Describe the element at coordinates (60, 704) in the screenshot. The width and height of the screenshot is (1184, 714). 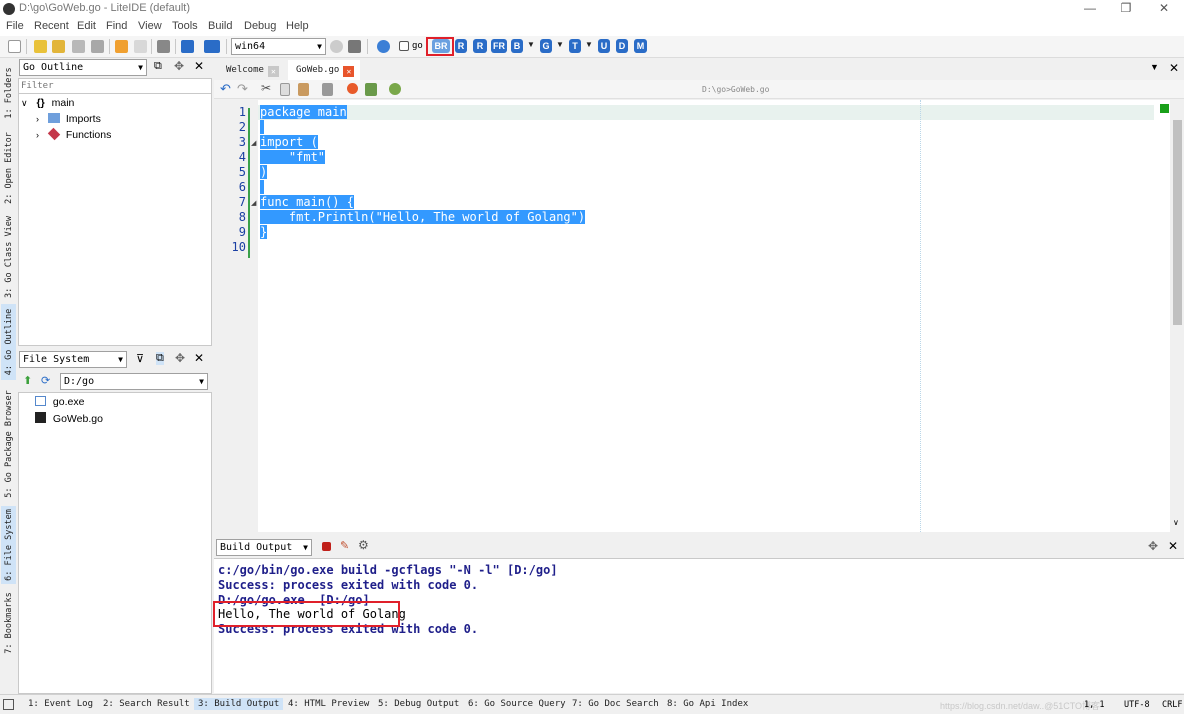
I see `tab-event-log: 1: Event Log` at that location.